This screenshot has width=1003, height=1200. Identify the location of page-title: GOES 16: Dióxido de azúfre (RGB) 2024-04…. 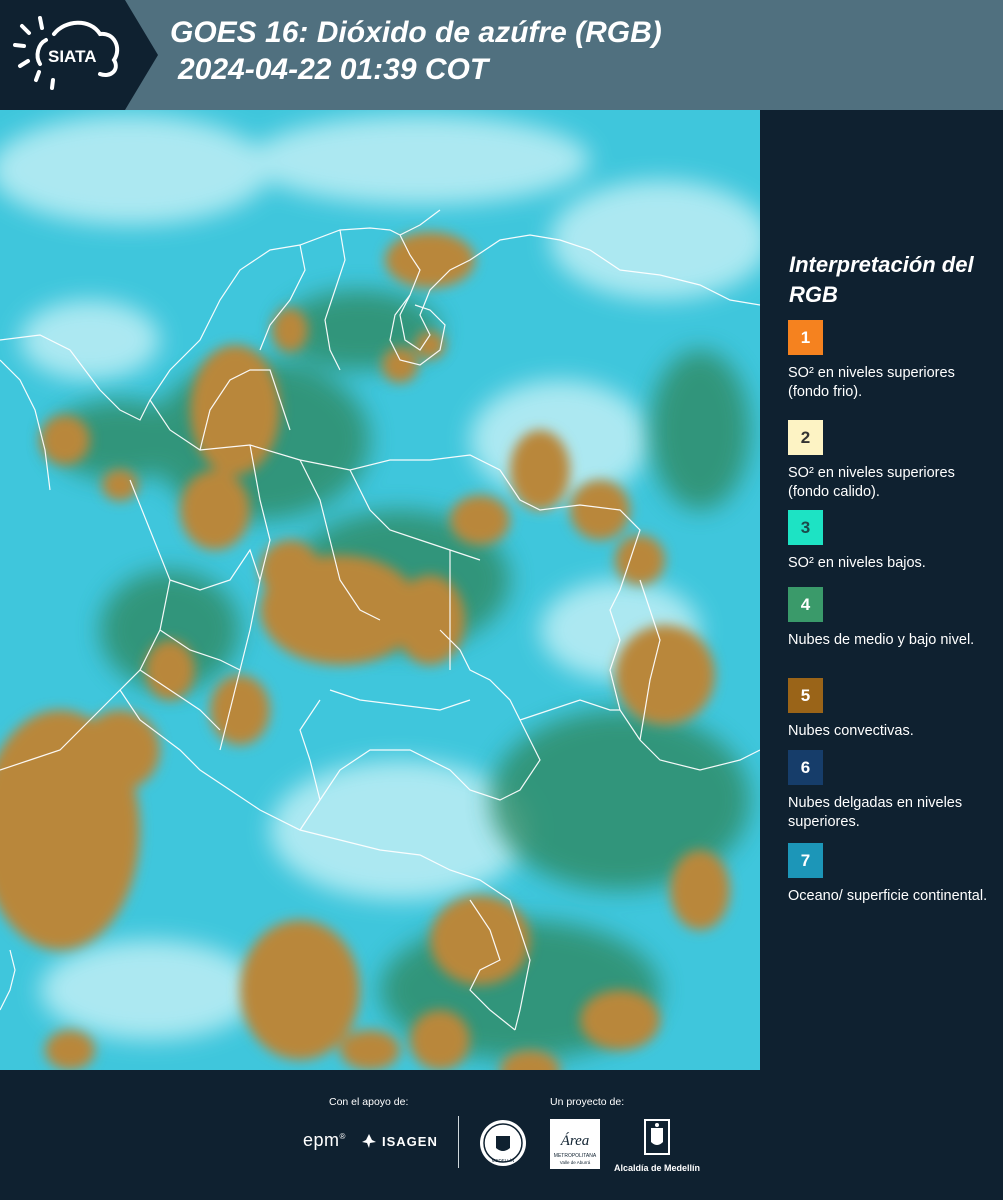
(416, 51).